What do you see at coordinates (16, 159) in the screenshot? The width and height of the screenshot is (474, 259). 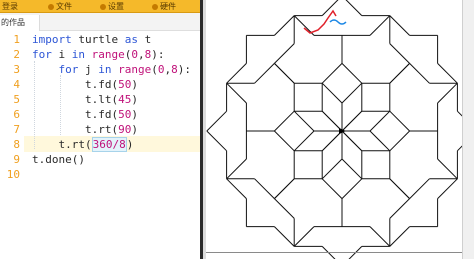 I see `line-number: 9` at bounding box center [16, 159].